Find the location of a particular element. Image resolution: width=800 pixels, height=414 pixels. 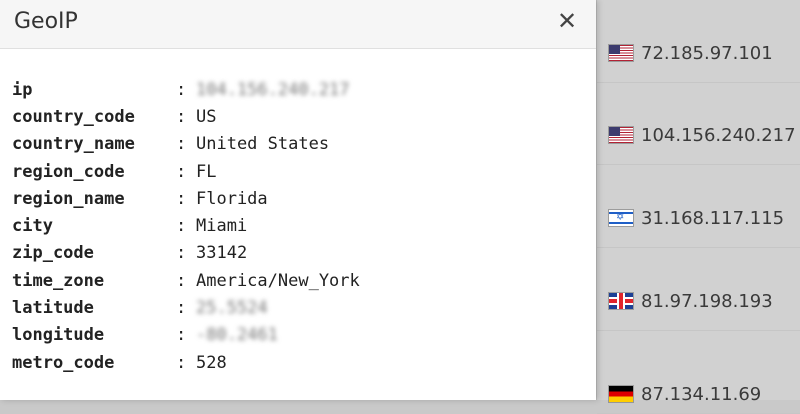

detail-row-ip: ip : 104.156.240.217 is located at coordinates (186, 89).